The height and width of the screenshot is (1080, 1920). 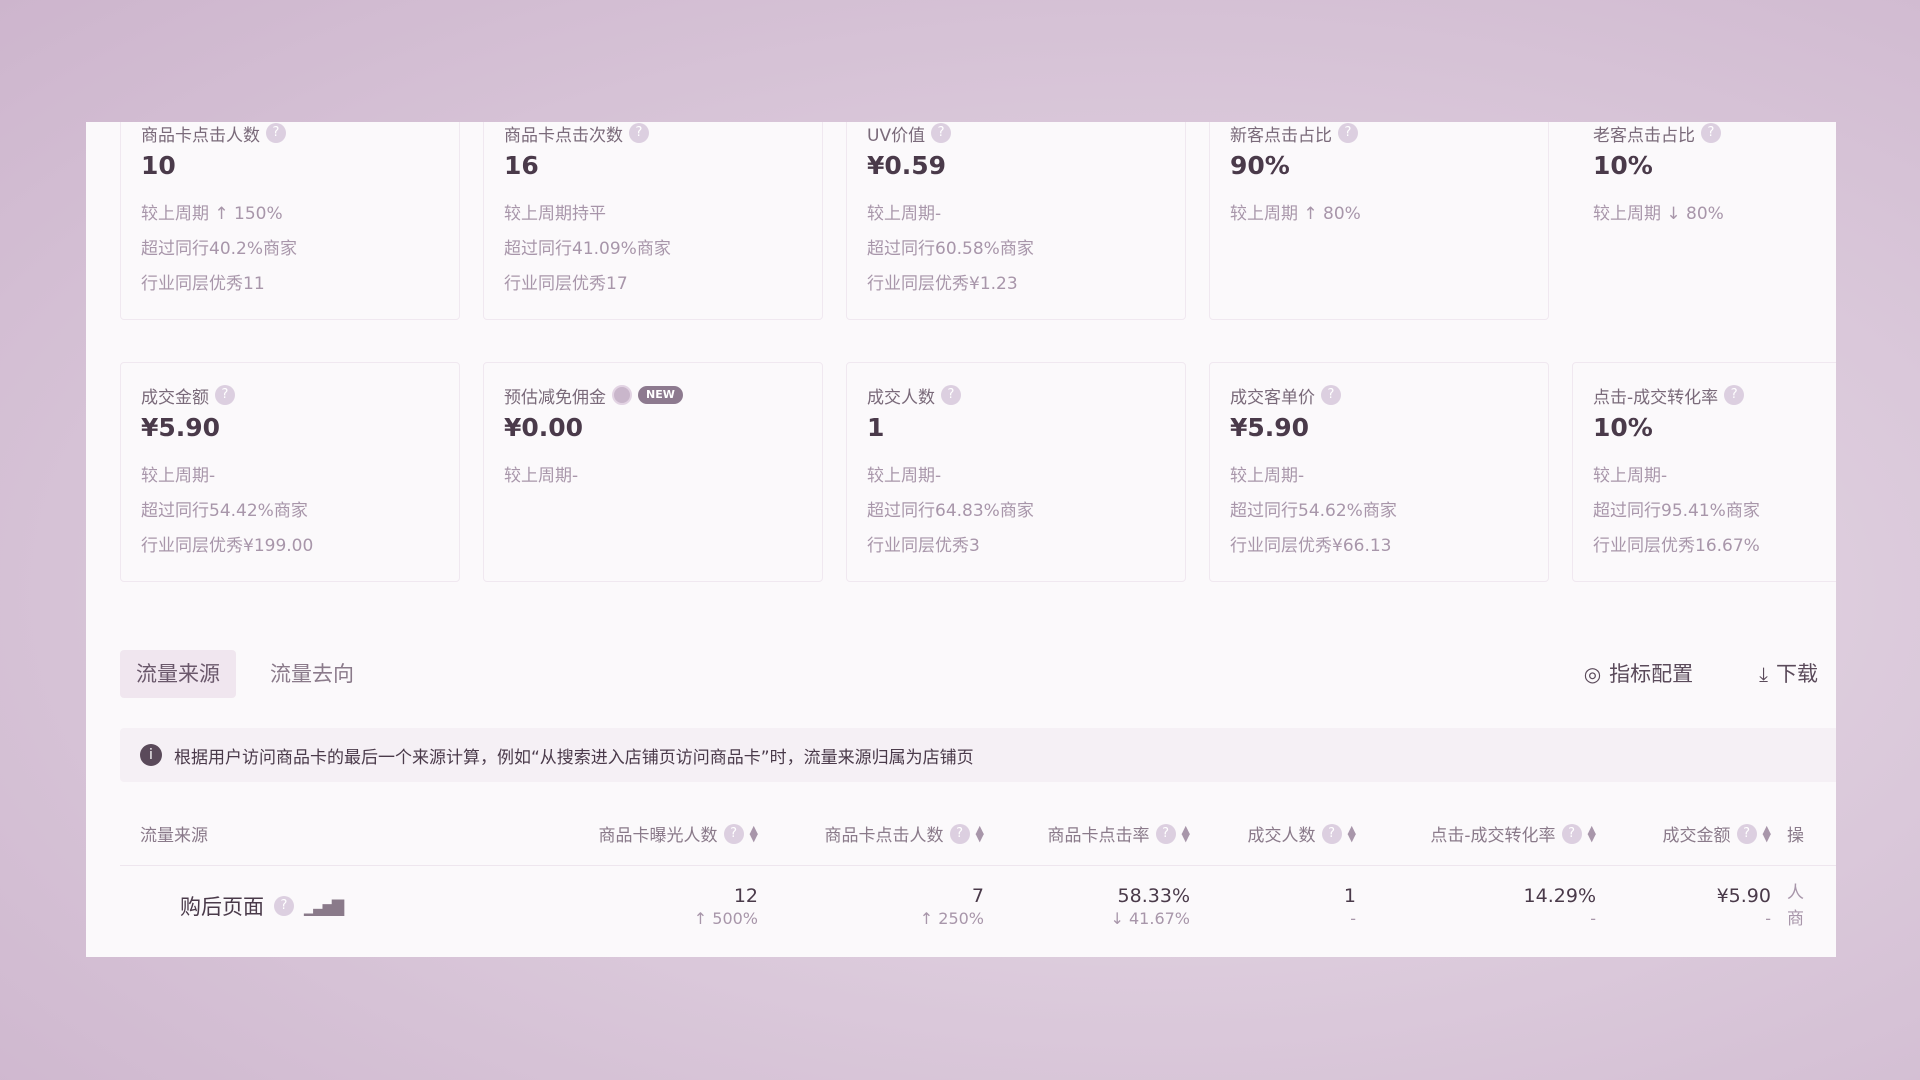 I want to click on tab-traffic-destination: 流量去向, so click(x=312, y=674).